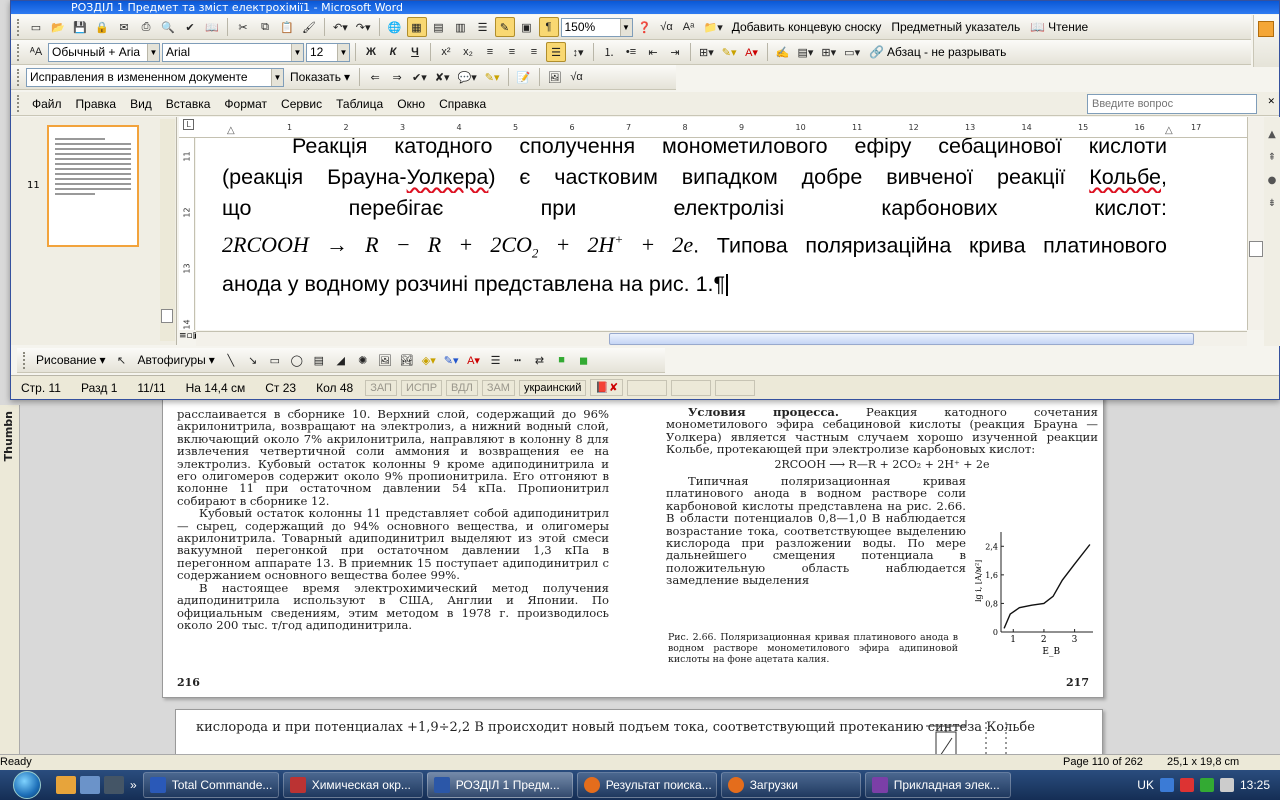 The height and width of the screenshot is (800, 1280). I want to click on image-icon: 🖼, so click(555, 77).